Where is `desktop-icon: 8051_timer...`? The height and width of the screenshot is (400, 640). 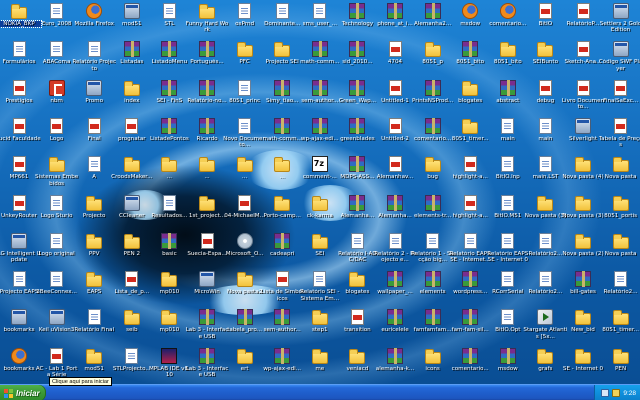
desktop-icon: 8051_timer... is located at coordinates (619, 327).